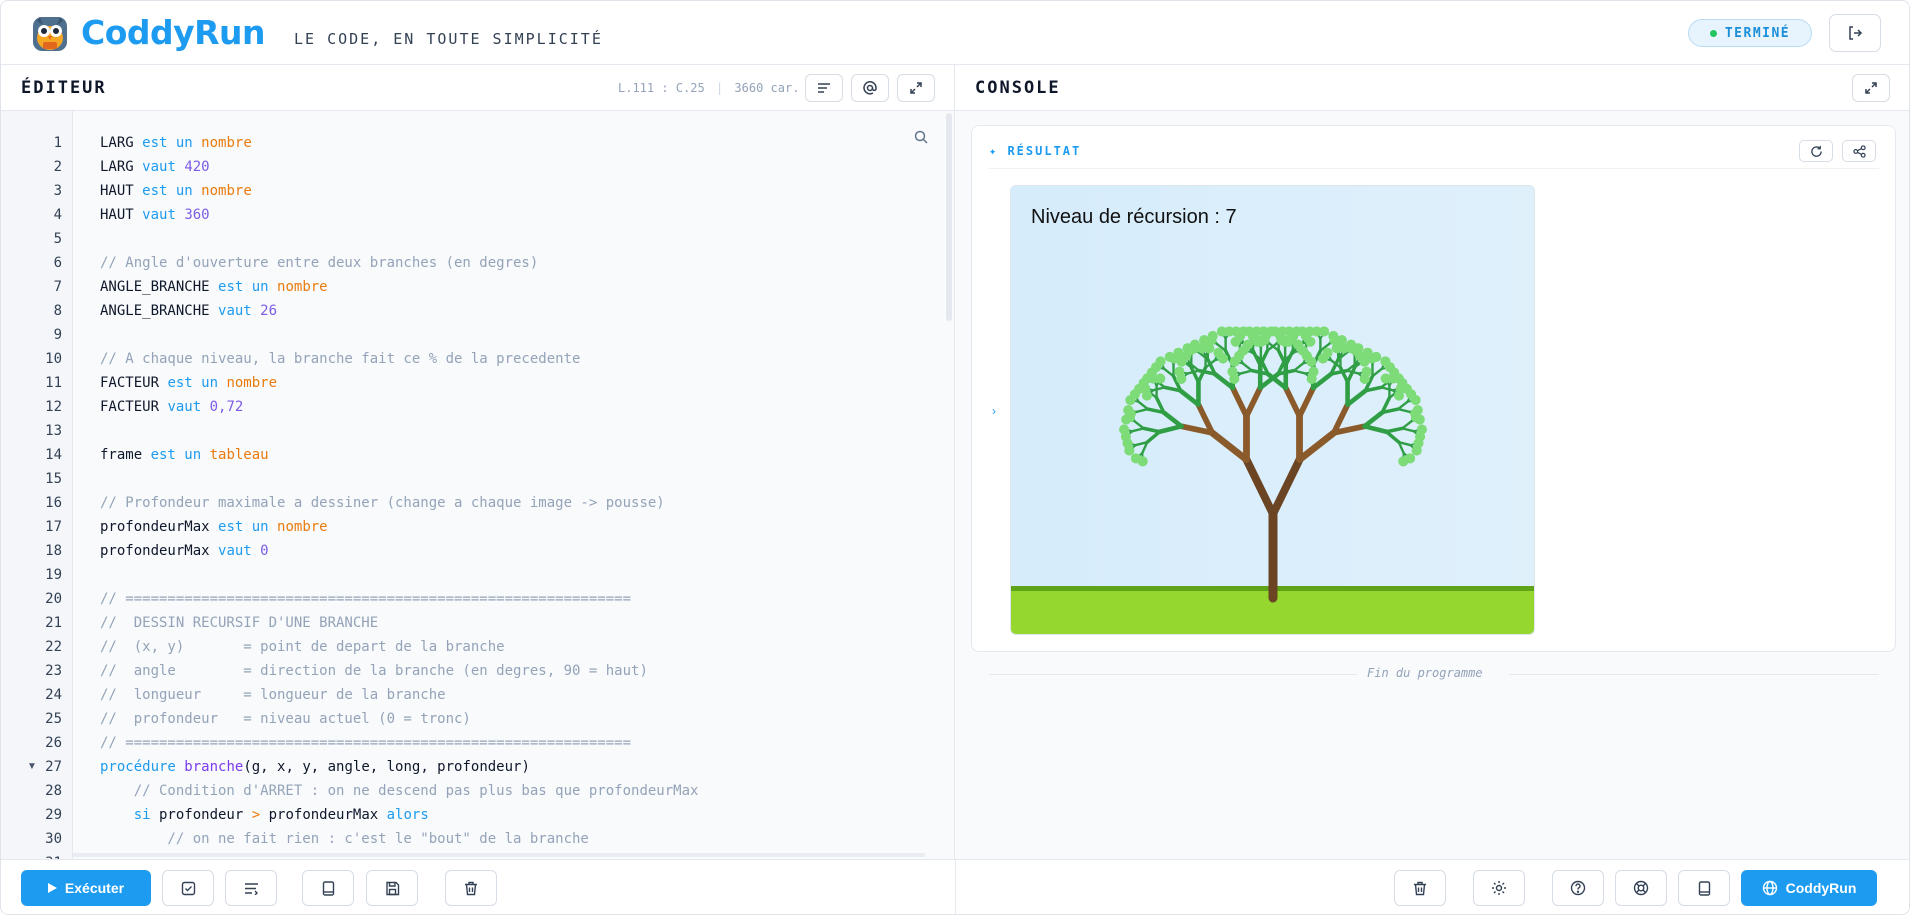 The width and height of the screenshot is (1910, 915). I want to click on line-number: 23, so click(53, 671).